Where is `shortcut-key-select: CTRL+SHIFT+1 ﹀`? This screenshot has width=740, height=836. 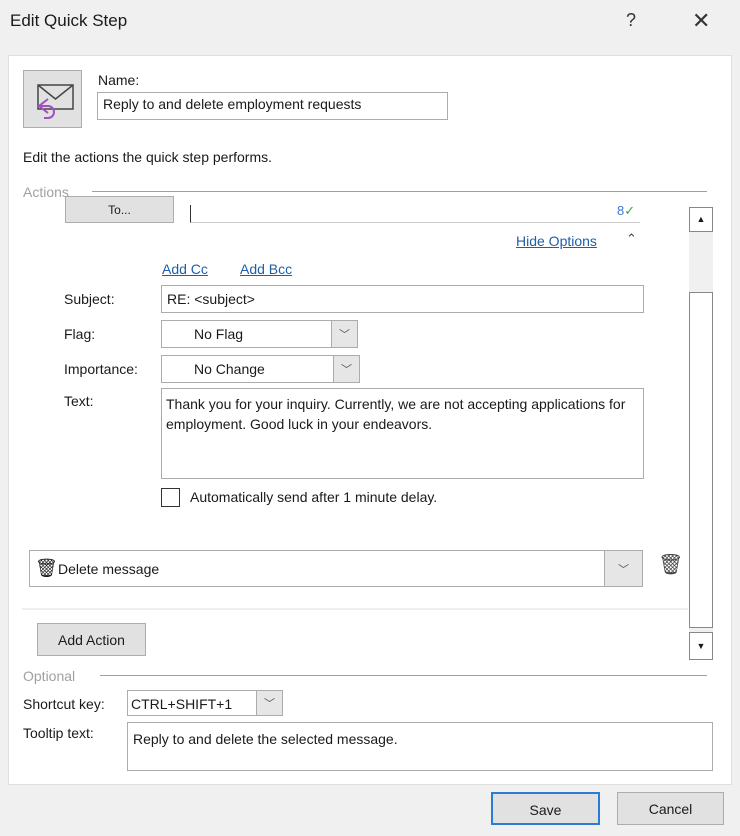 shortcut-key-select: CTRL+SHIFT+1 ﹀ is located at coordinates (205, 703).